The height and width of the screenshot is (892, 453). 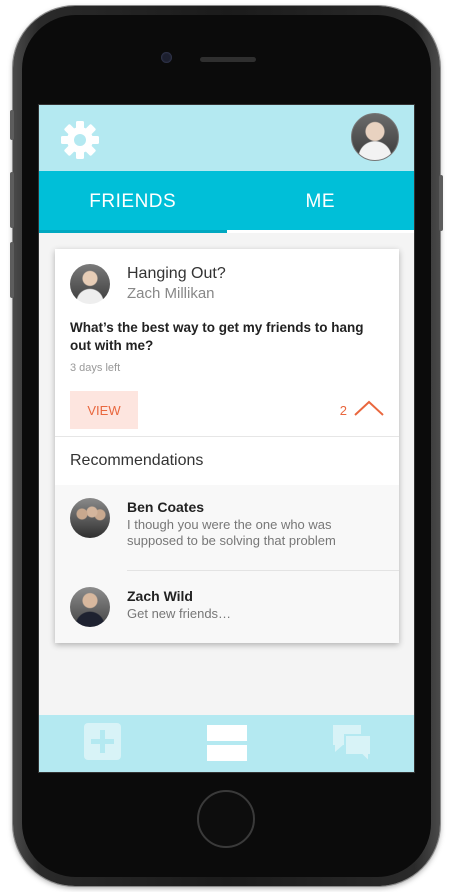 What do you see at coordinates (133, 231) in the screenshot?
I see `tab-indicator-friends` at bounding box center [133, 231].